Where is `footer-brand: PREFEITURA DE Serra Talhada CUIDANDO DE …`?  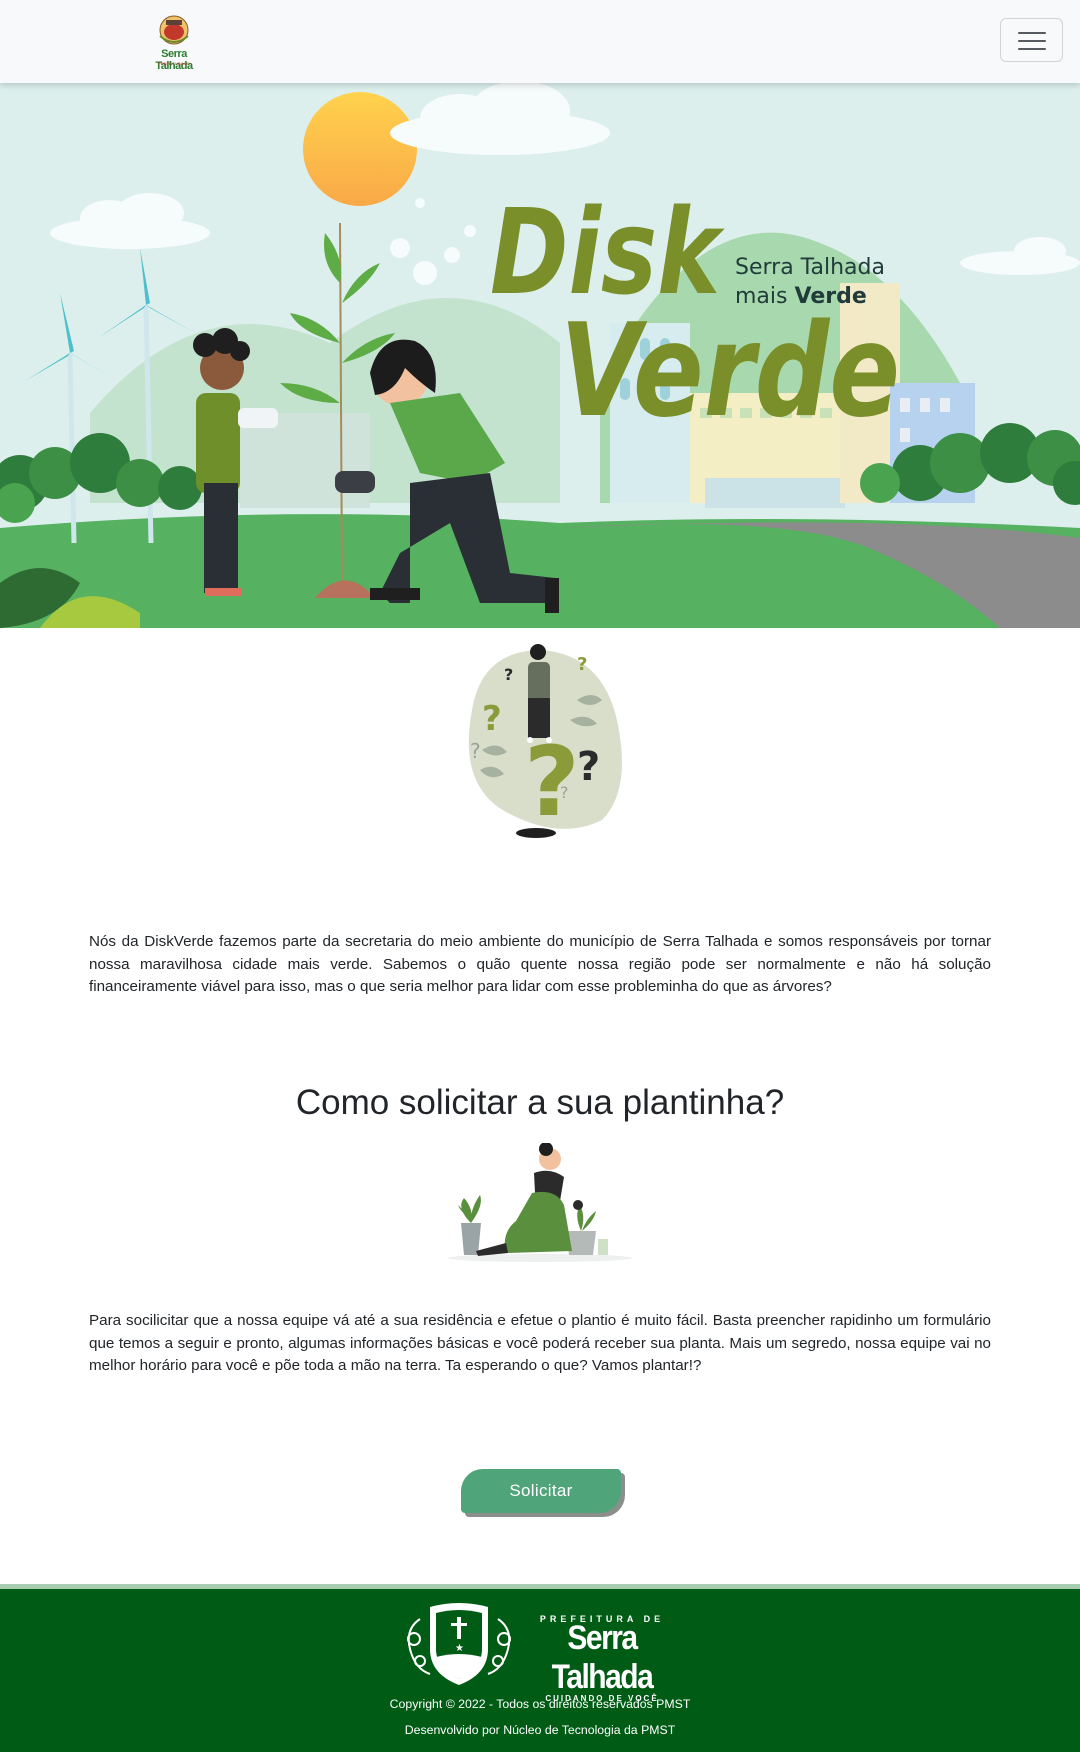
footer-brand: PREFEITURA DE Serra Talhada CUIDANDO DE … is located at coordinates (602, 1658).